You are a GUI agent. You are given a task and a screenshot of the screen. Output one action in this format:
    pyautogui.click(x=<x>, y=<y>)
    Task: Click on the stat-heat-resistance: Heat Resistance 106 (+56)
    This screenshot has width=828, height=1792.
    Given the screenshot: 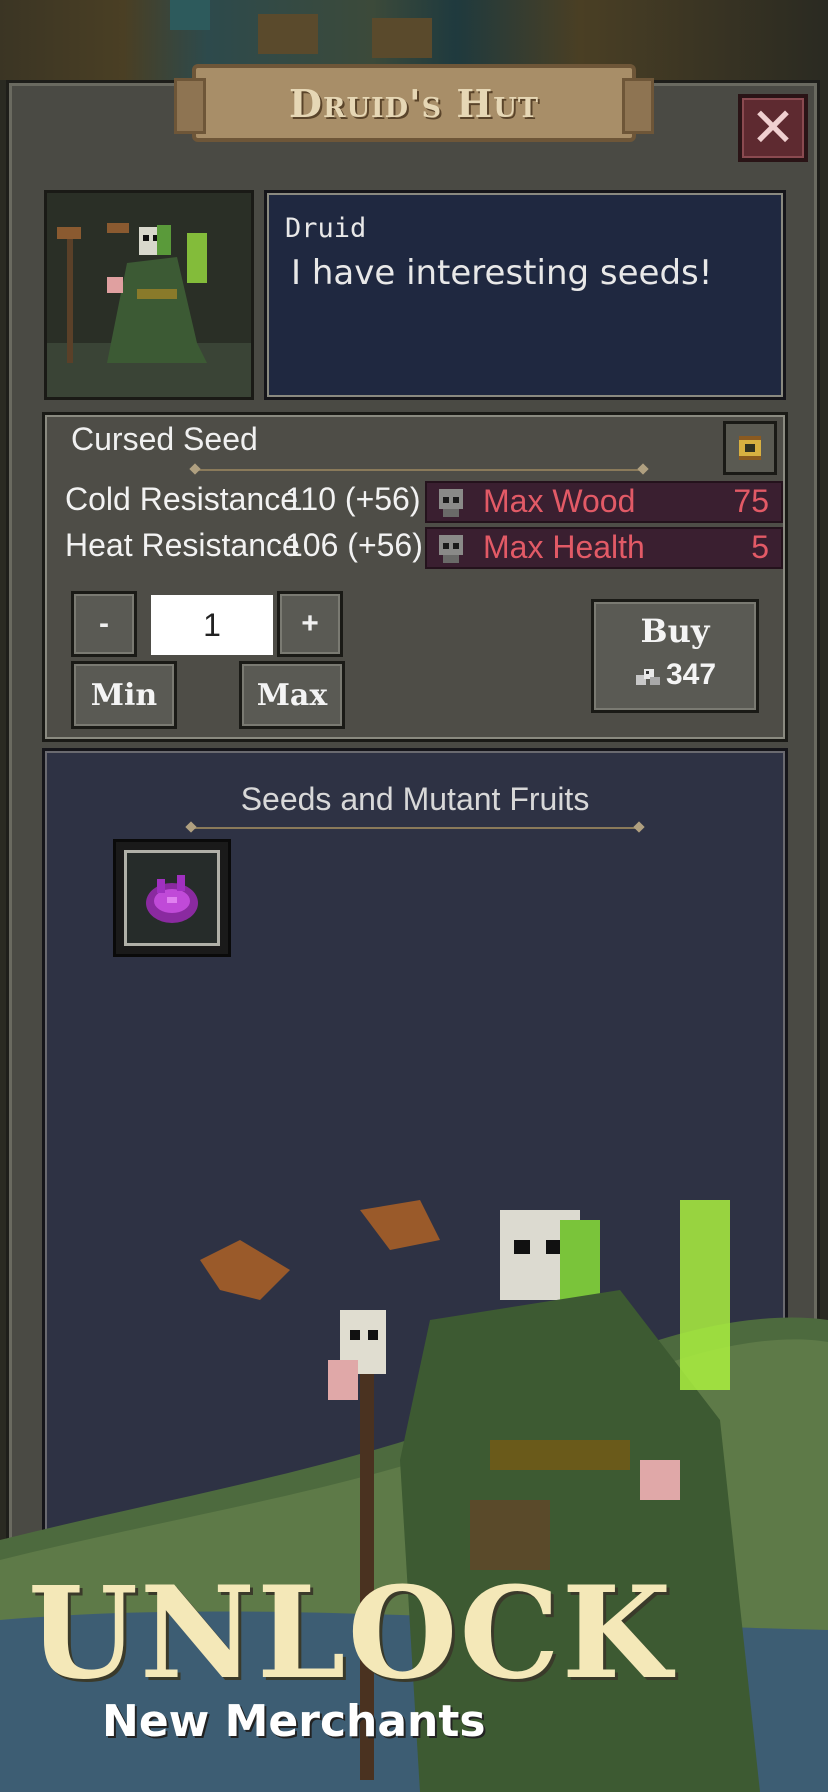 What is the action you would take?
    pyautogui.click(x=244, y=545)
    